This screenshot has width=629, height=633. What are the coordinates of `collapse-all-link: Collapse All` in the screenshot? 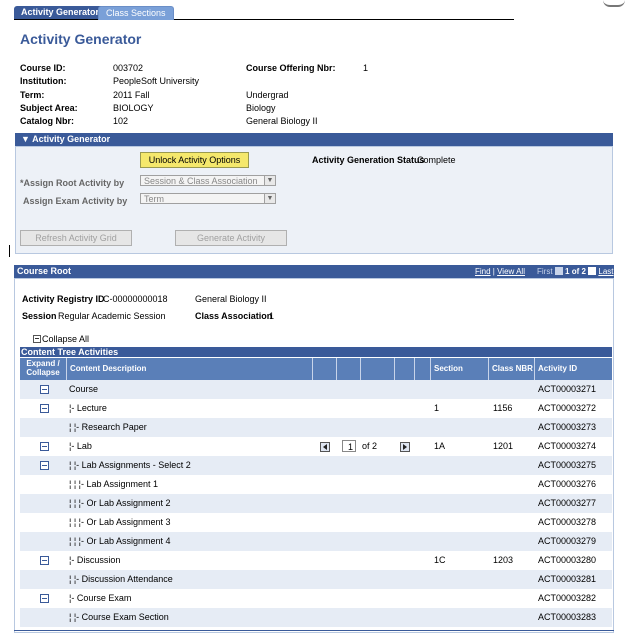 It's located at (65, 339).